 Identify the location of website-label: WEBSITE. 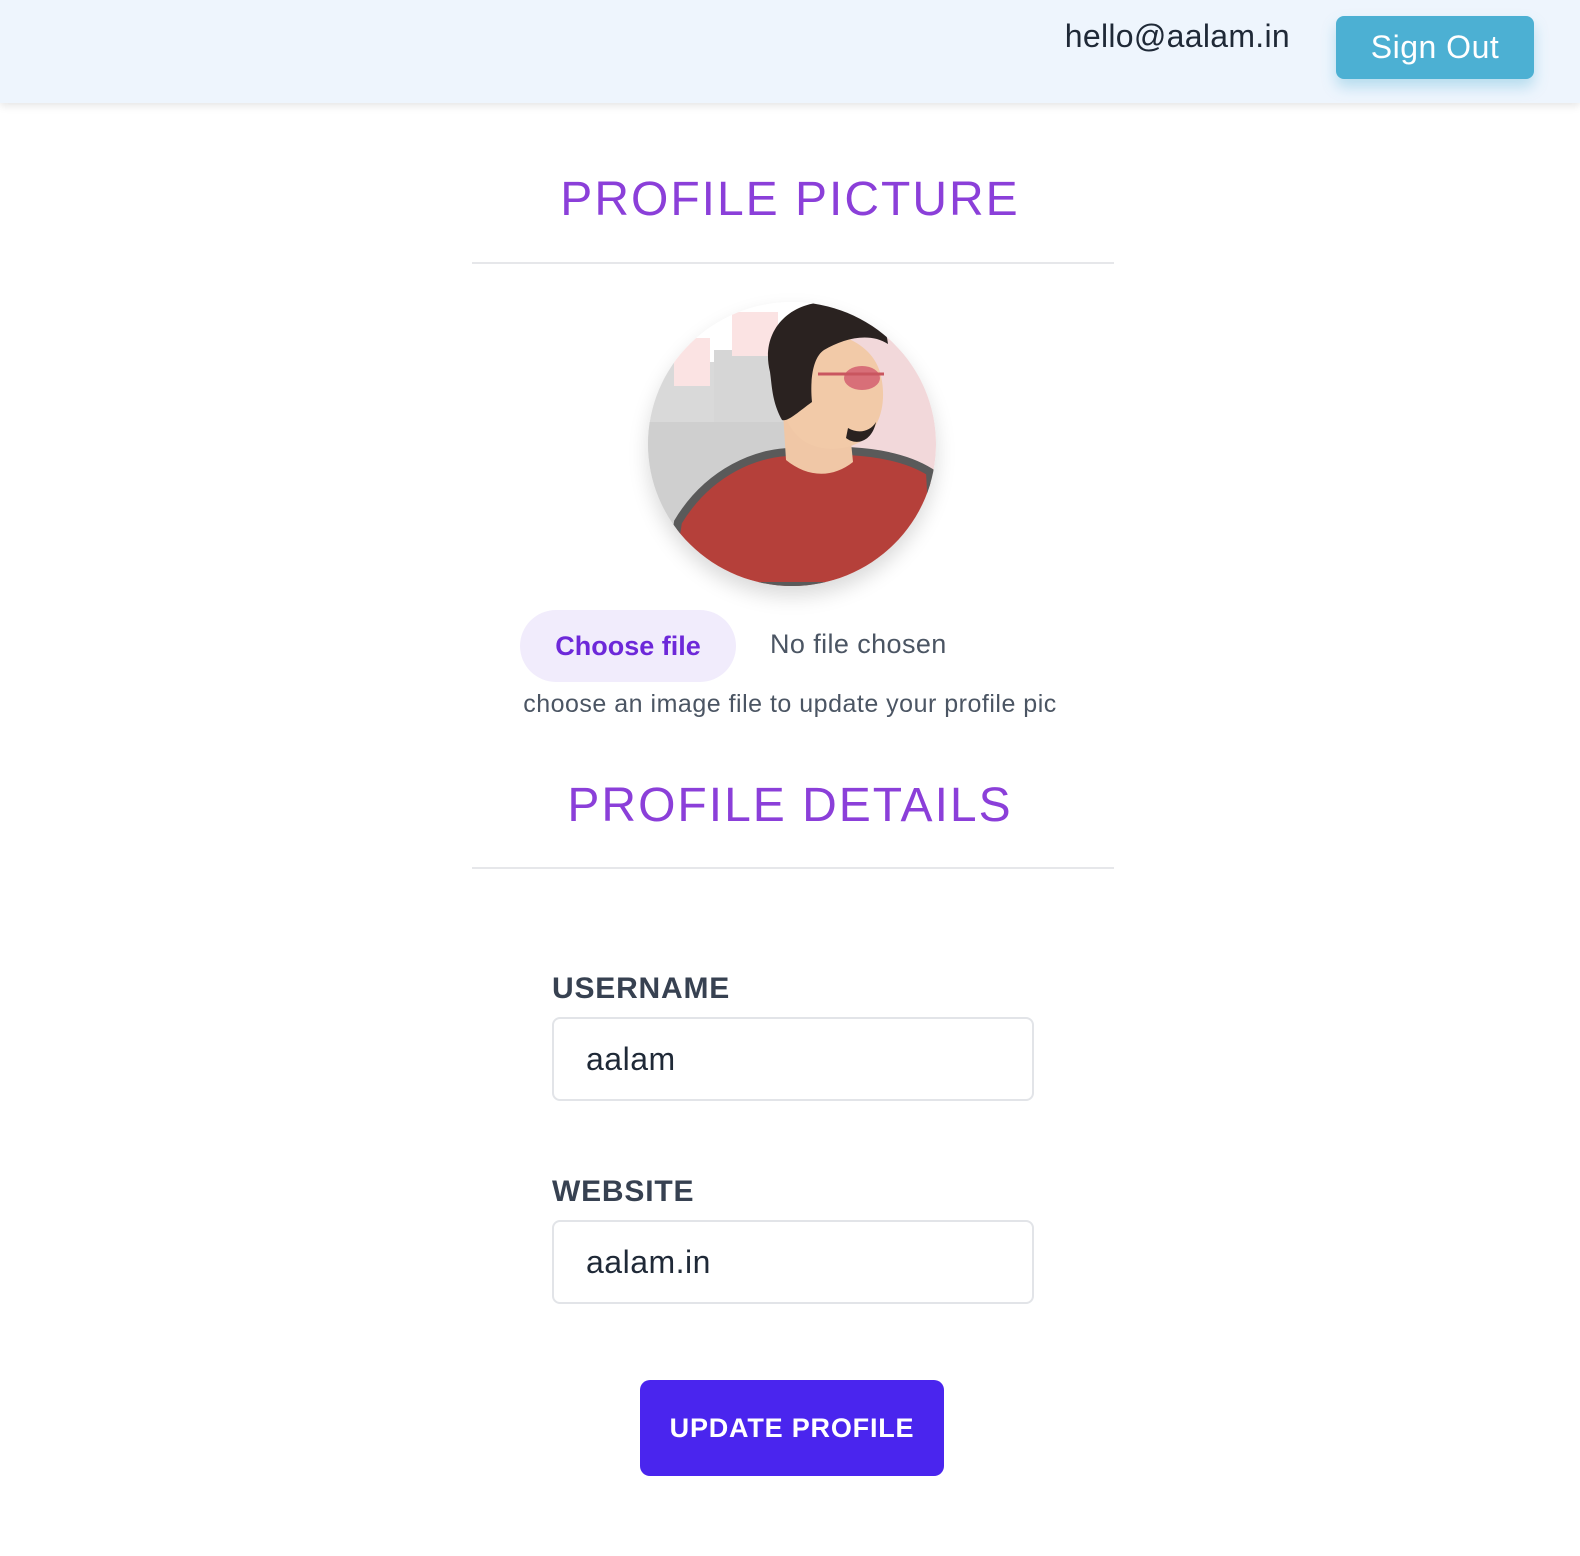
(623, 1191).